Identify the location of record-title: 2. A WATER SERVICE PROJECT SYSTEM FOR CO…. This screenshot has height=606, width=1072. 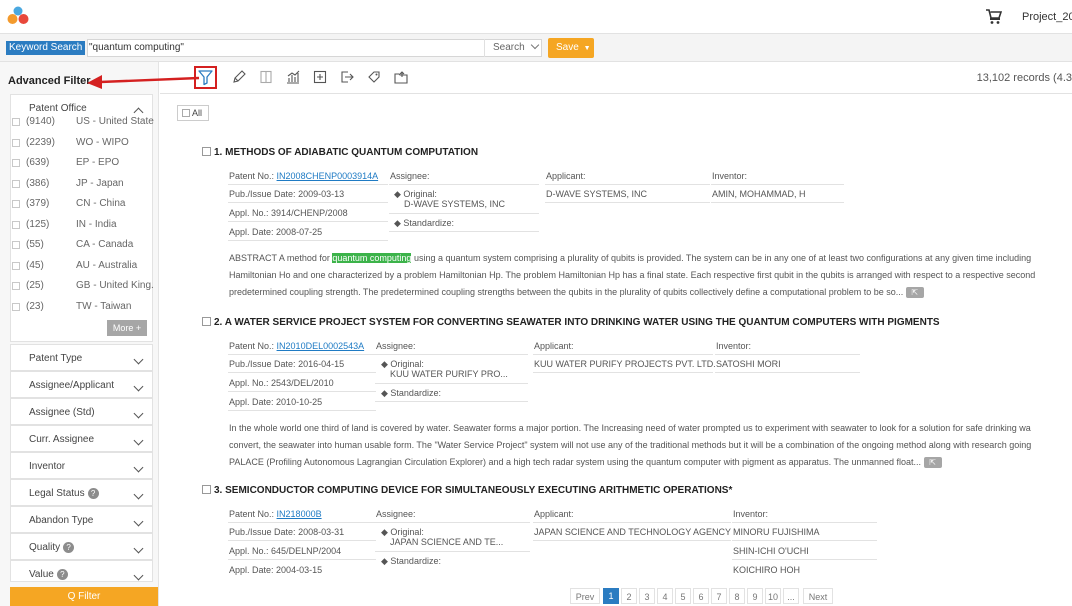
(571, 322).